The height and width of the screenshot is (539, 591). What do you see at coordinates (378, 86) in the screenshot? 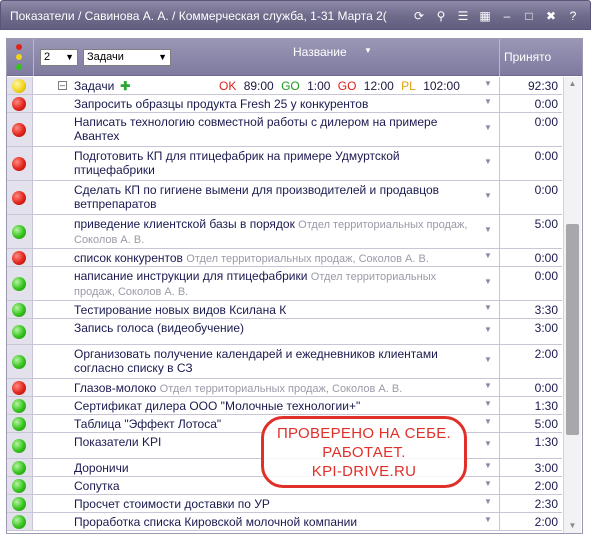
I see `go-value-2: 12:00` at bounding box center [378, 86].